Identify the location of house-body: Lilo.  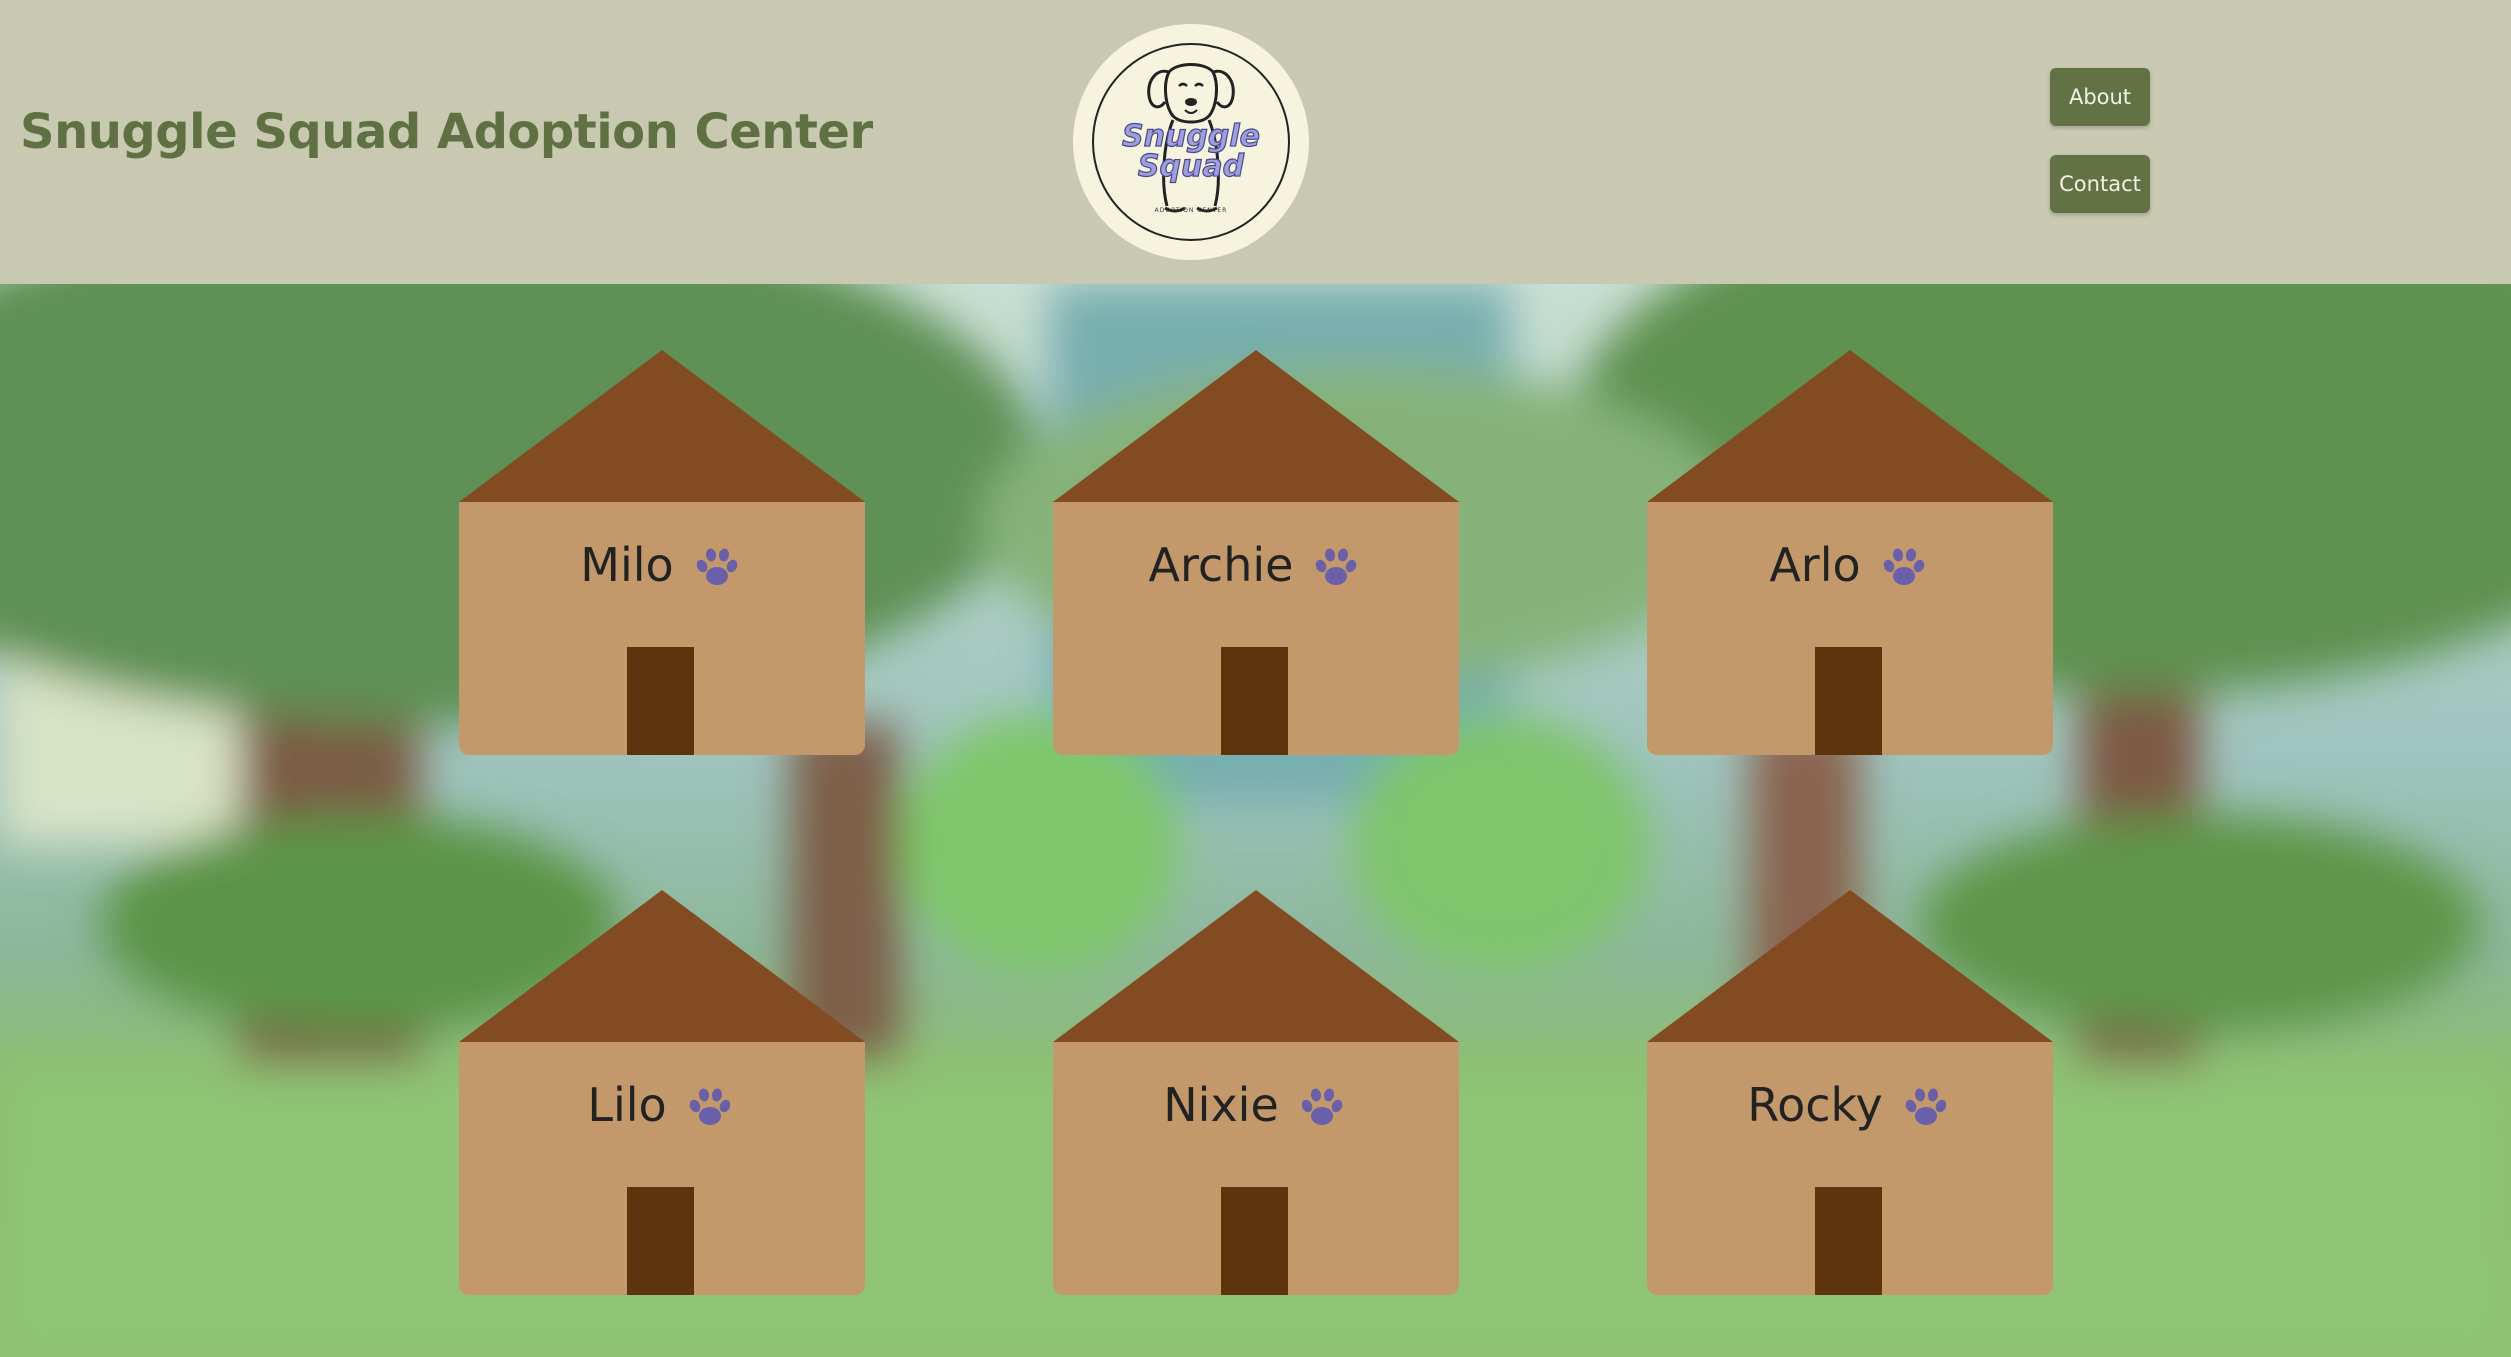
(662, 1168).